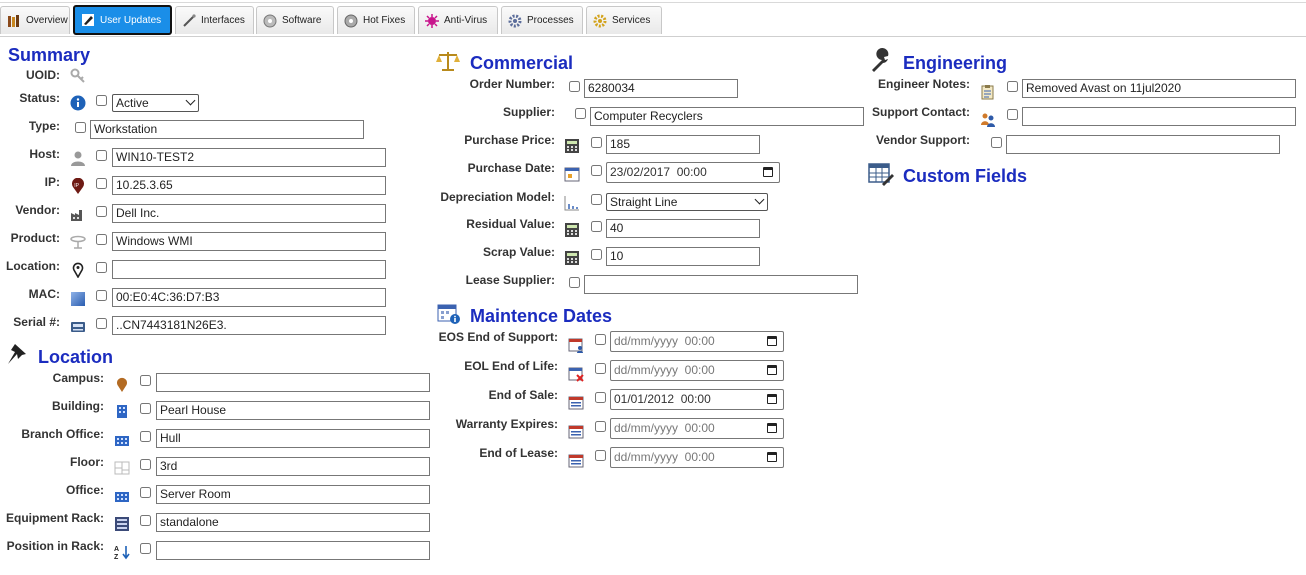 This screenshot has width=1306, height=575. Describe the element at coordinates (293, 438) in the screenshot. I see `branch-office-input: Hull` at that location.